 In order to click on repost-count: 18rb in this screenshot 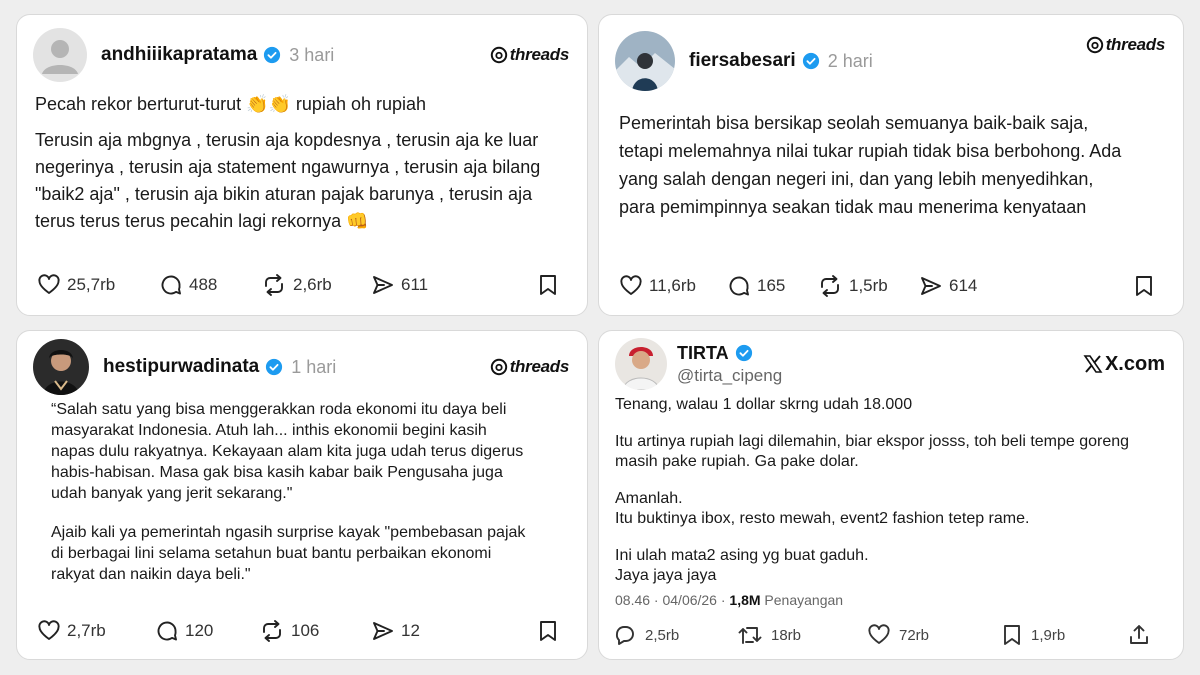, I will do `click(786, 635)`.